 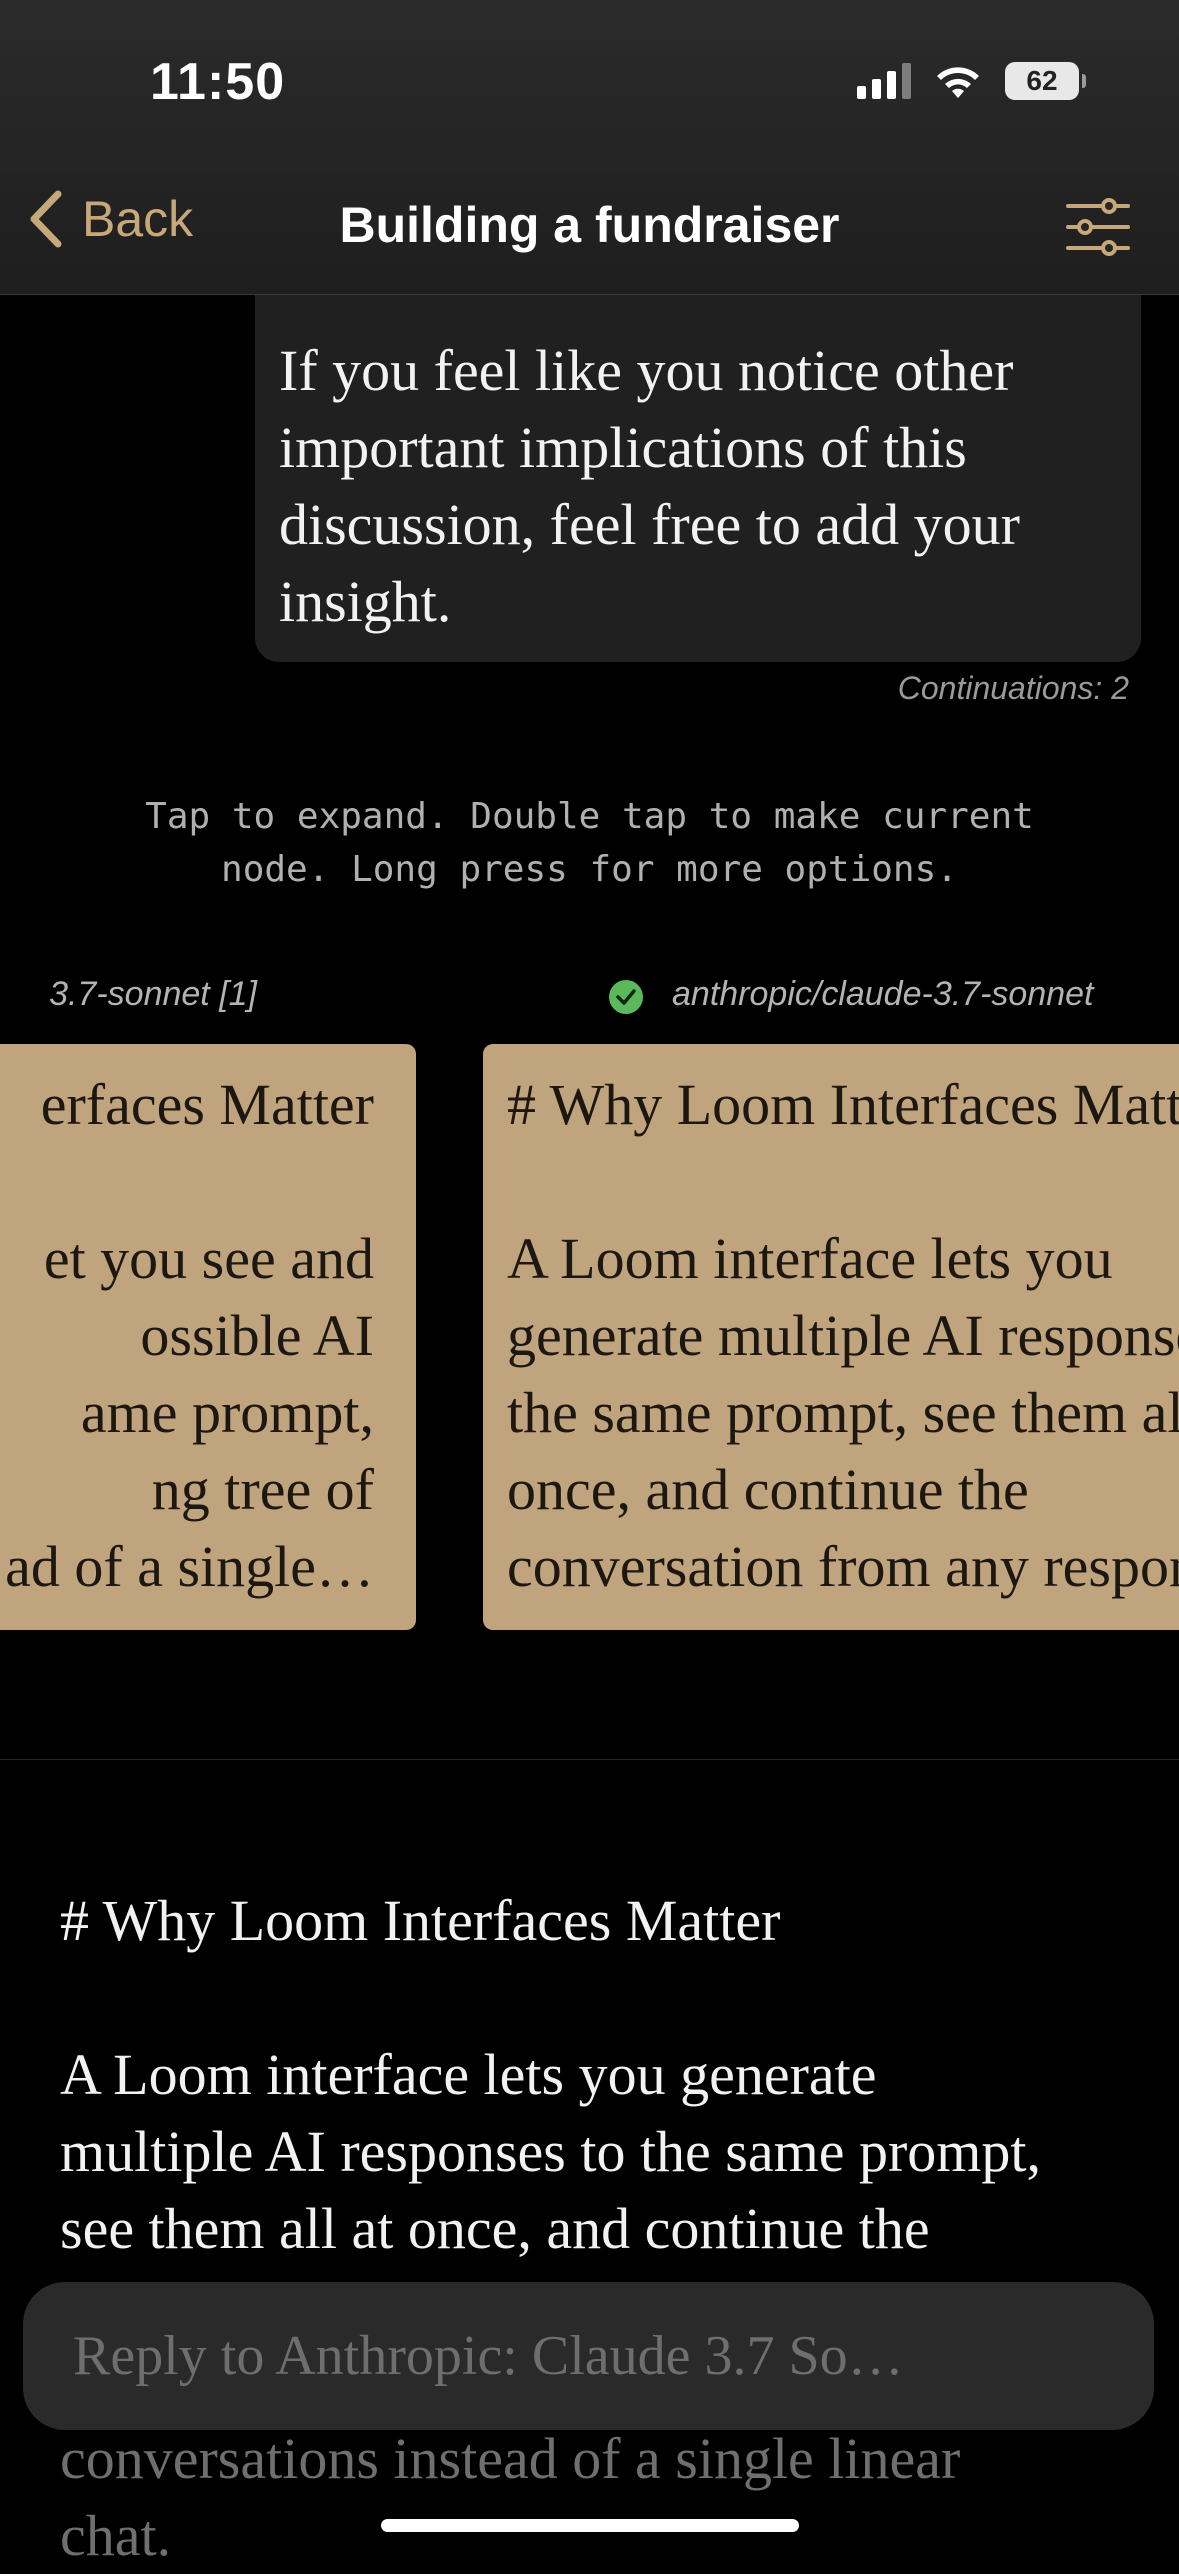 What do you see at coordinates (227, 1412) in the screenshot?
I see `card-line: ame prompt,` at bounding box center [227, 1412].